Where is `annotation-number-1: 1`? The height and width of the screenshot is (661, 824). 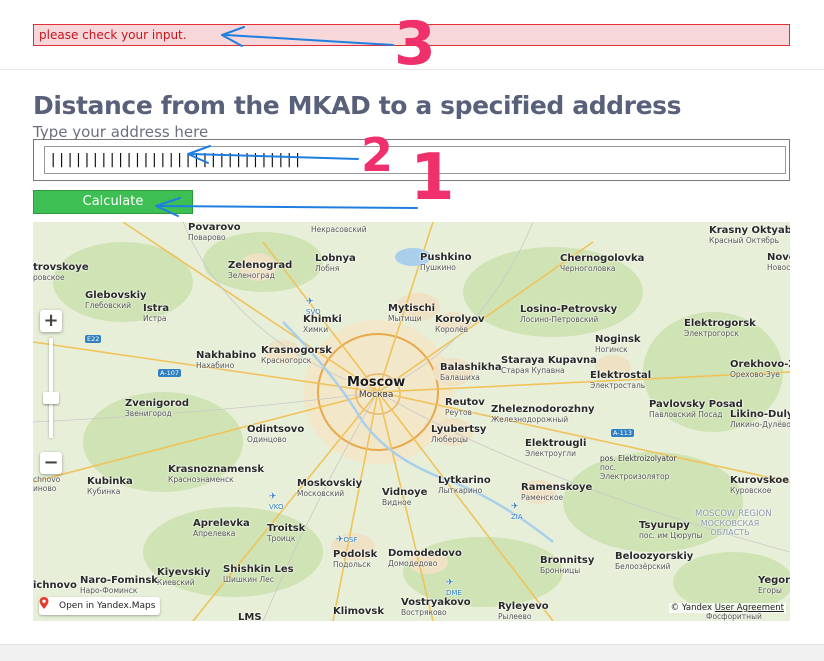 annotation-number-1: 1 is located at coordinates (432, 178).